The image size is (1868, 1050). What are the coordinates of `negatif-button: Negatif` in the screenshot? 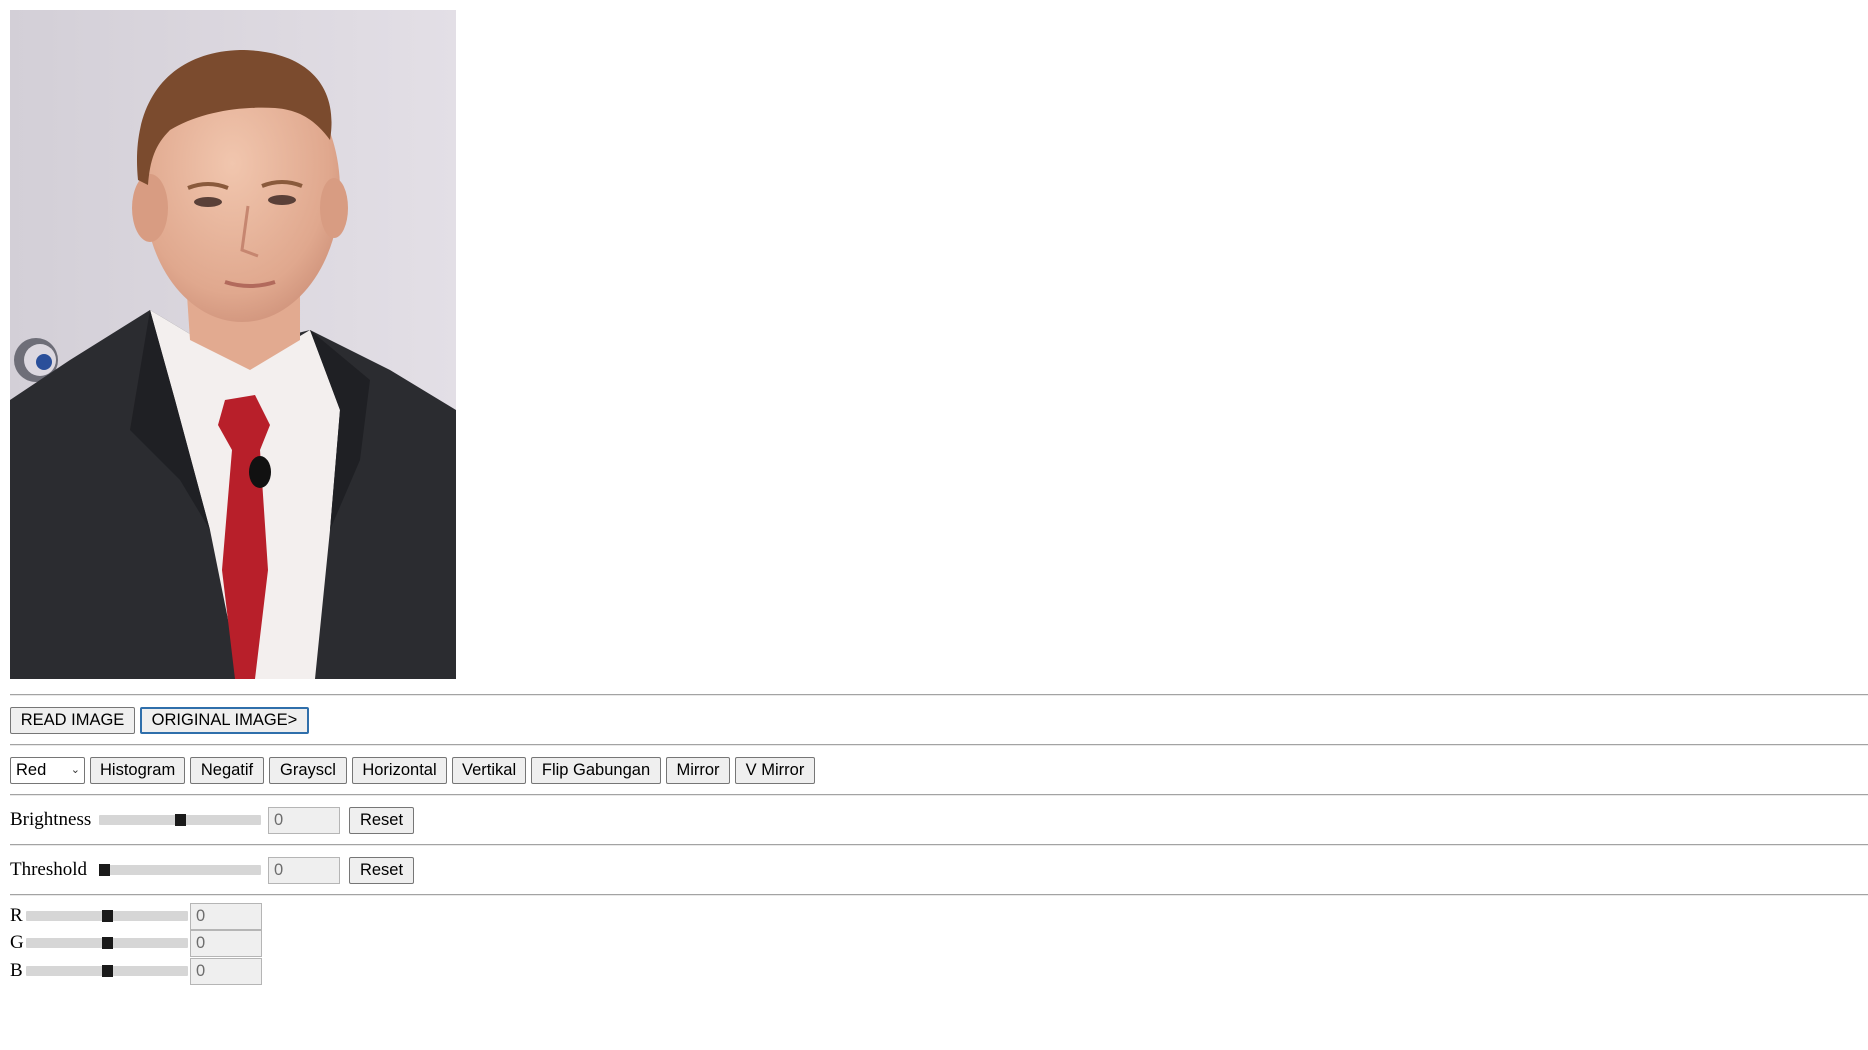 It's located at (227, 770).